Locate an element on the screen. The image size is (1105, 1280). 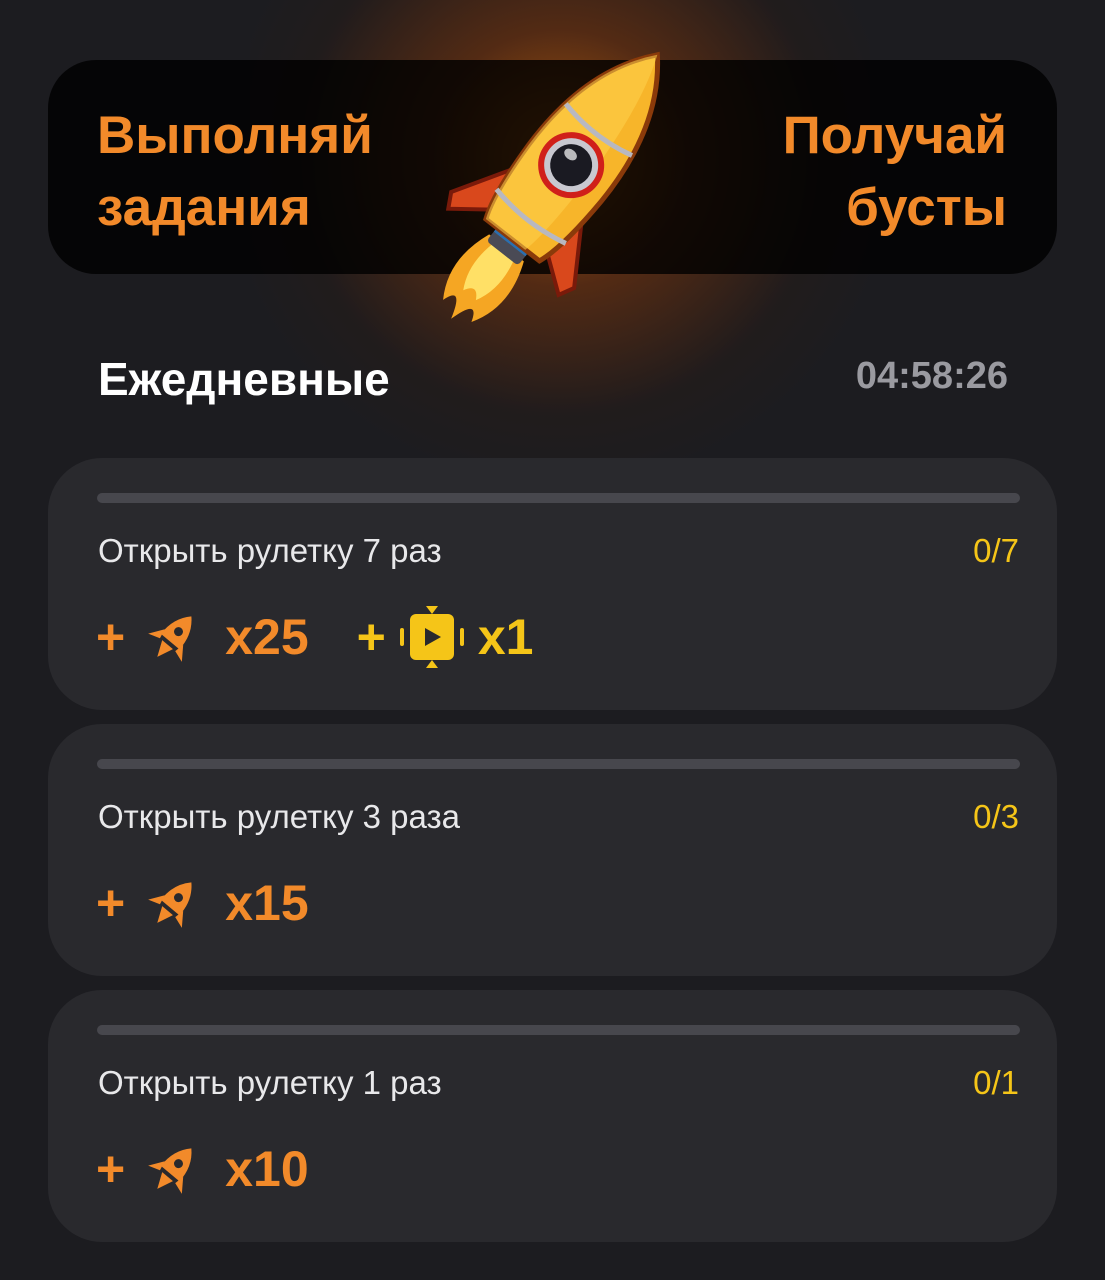
task-progress-text: 0/7 is located at coordinates (996, 550).